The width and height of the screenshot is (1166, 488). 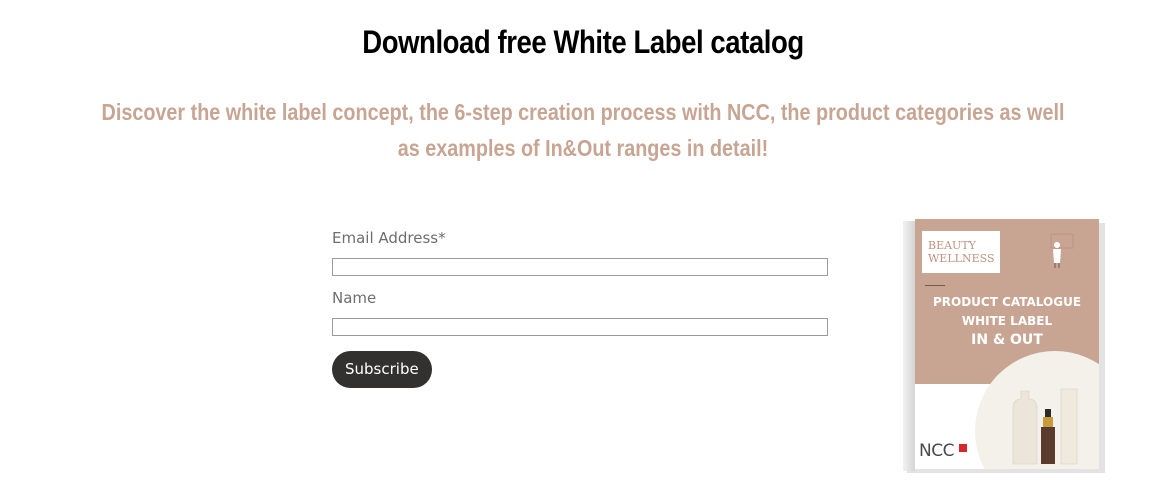 What do you see at coordinates (580, 327) in the screenshot?
I see `name-field` at bounding box center [580, 327].